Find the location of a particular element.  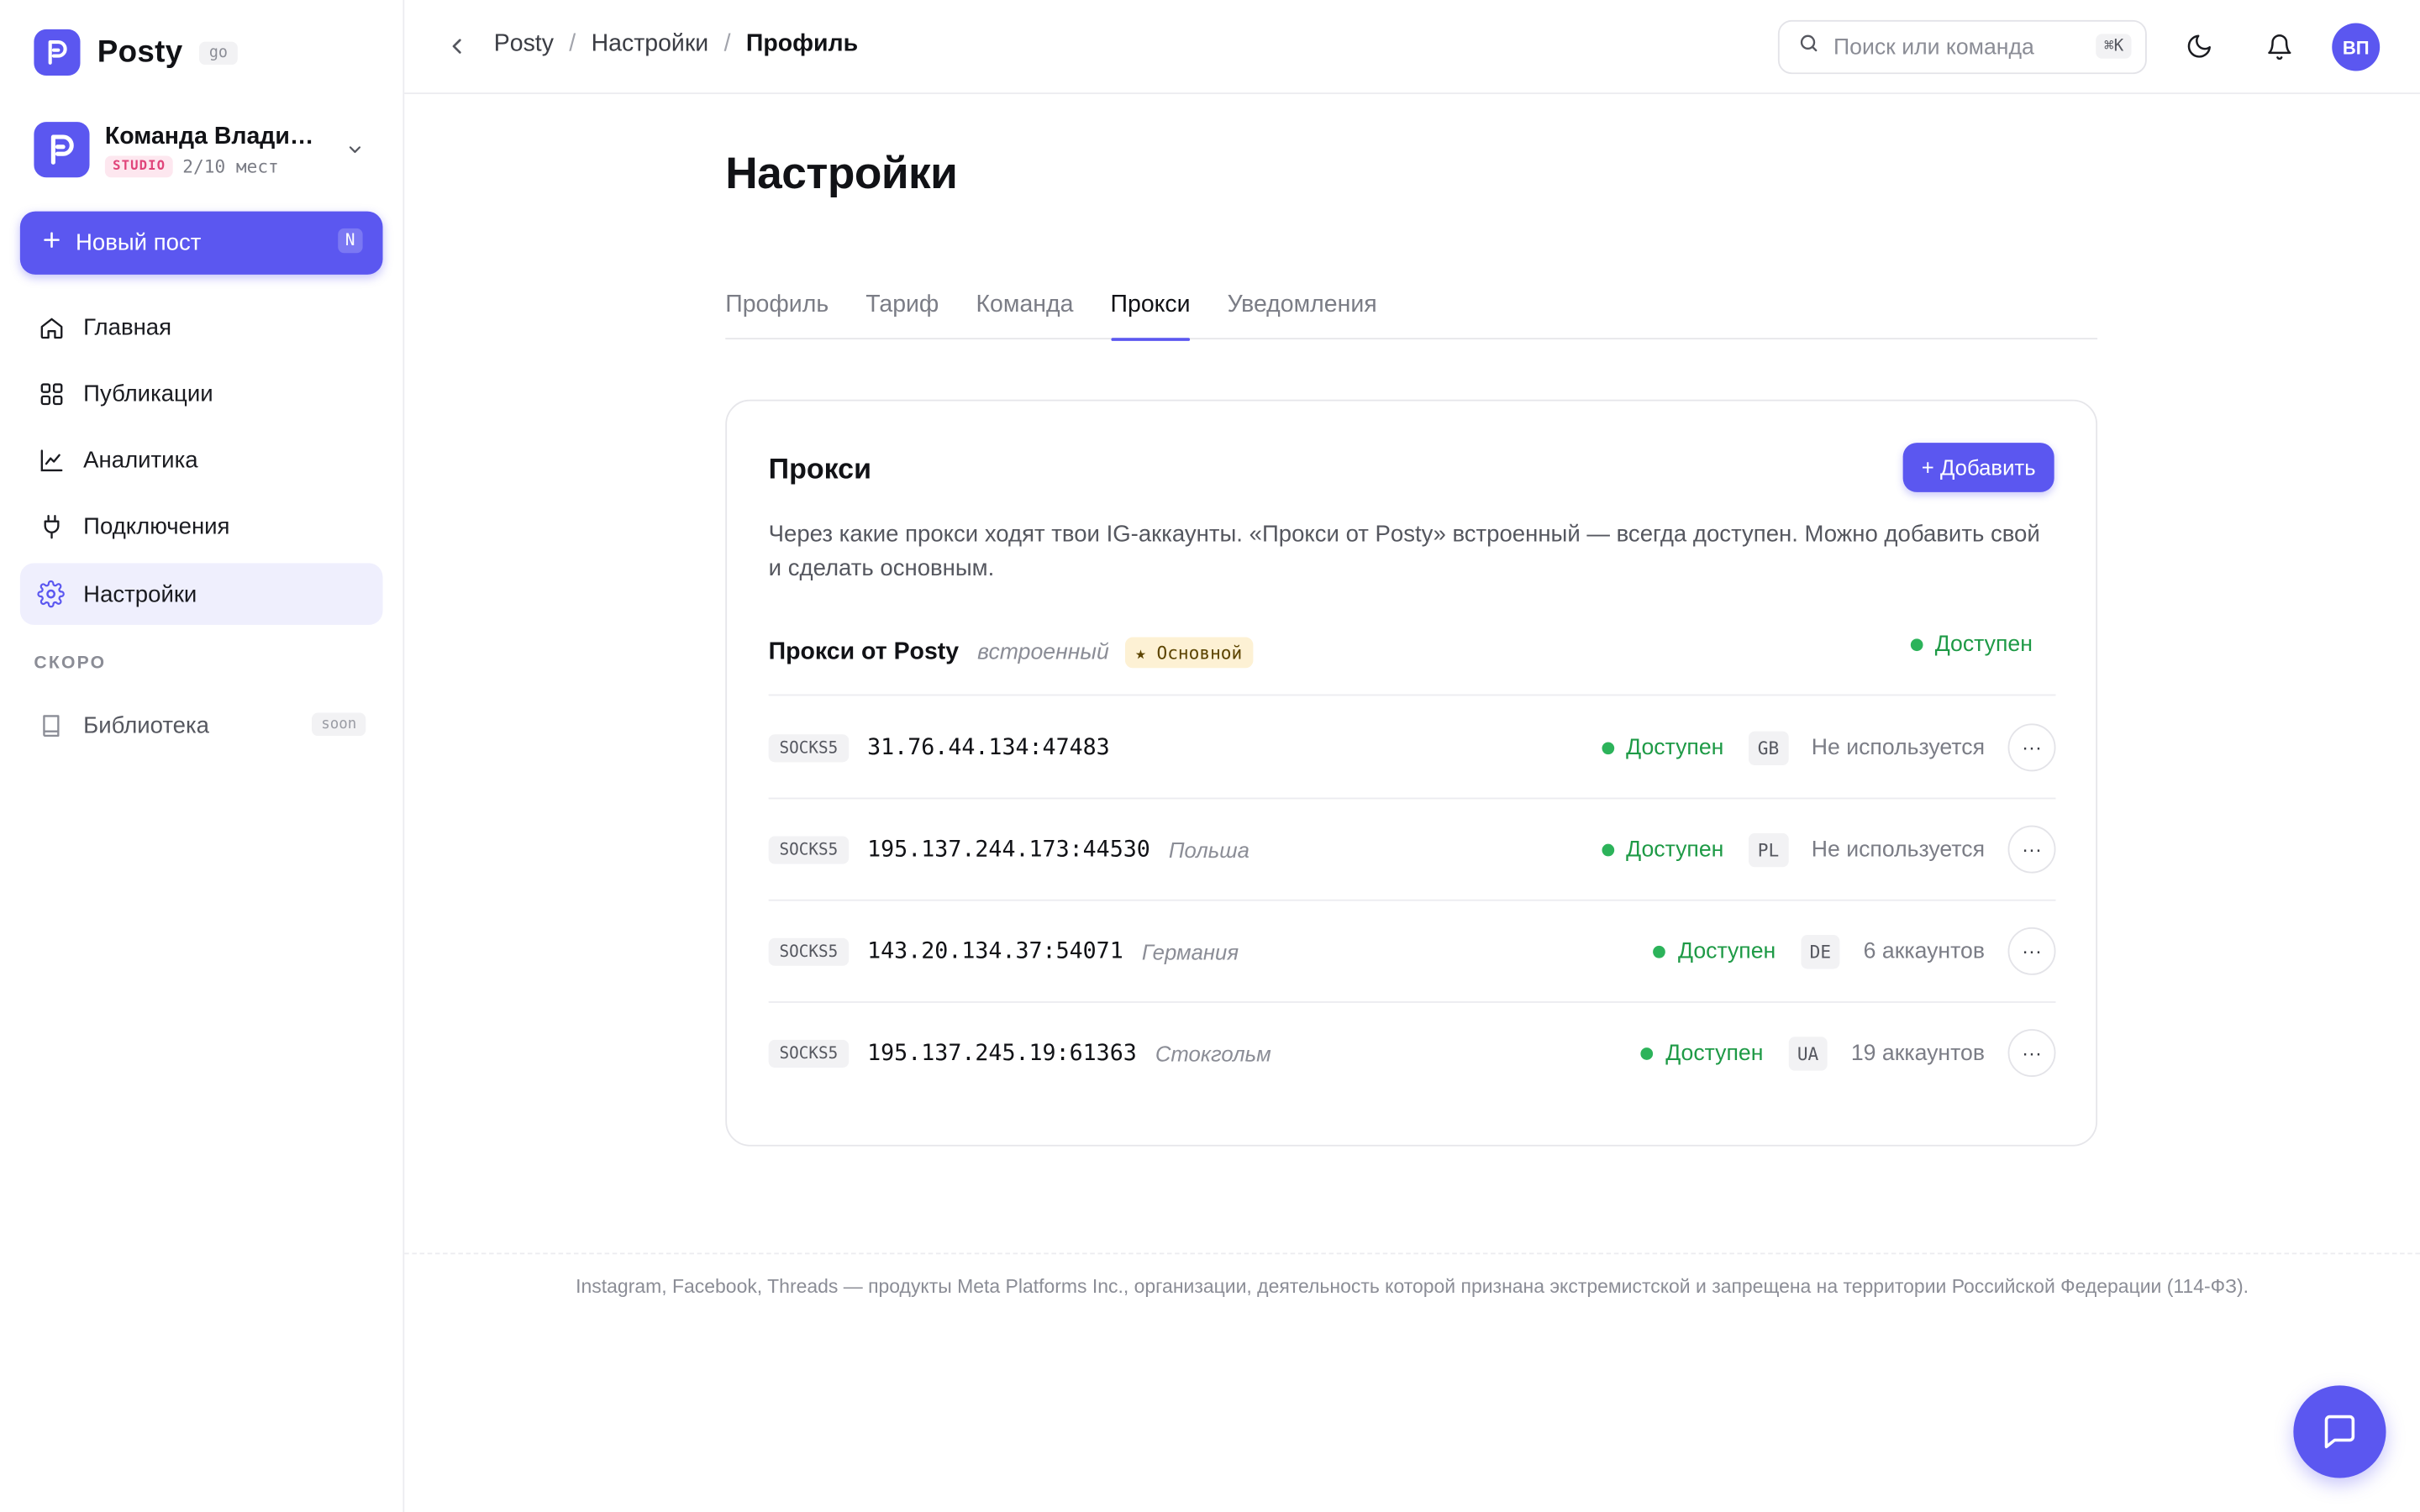

sidebar-item-publications: Публикации is located at coordinates (202, 393).